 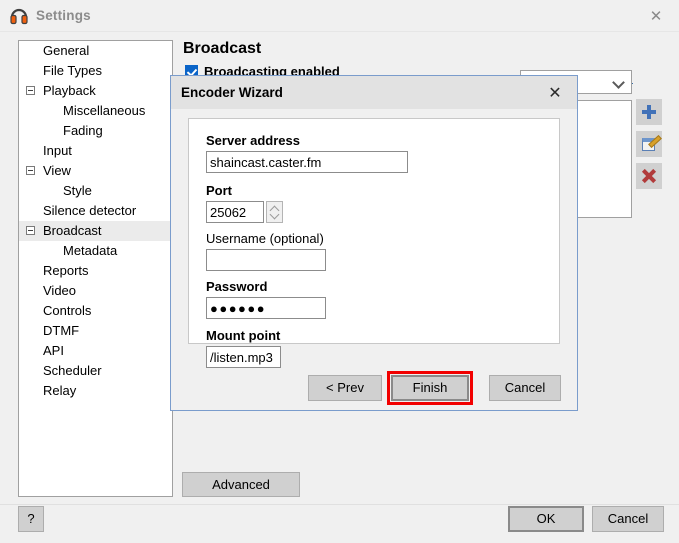 I want to click on sidebar-item-silence-detector: Silence detector, so click(x=95, y=211).